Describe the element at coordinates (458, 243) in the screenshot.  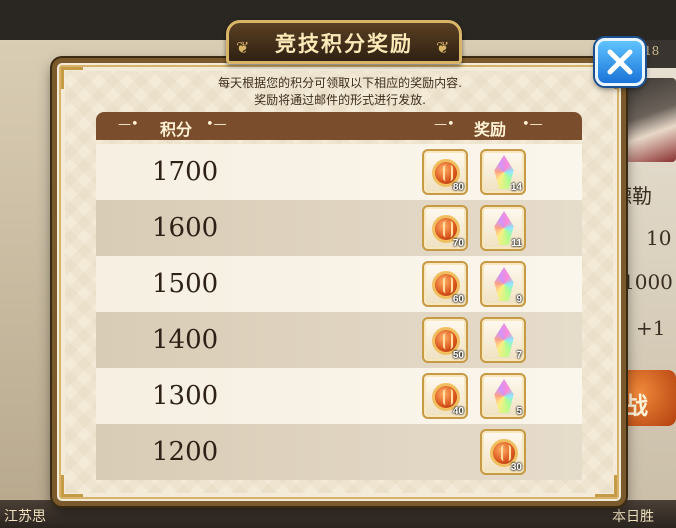
I see `reward-quantity: 70` at that location.